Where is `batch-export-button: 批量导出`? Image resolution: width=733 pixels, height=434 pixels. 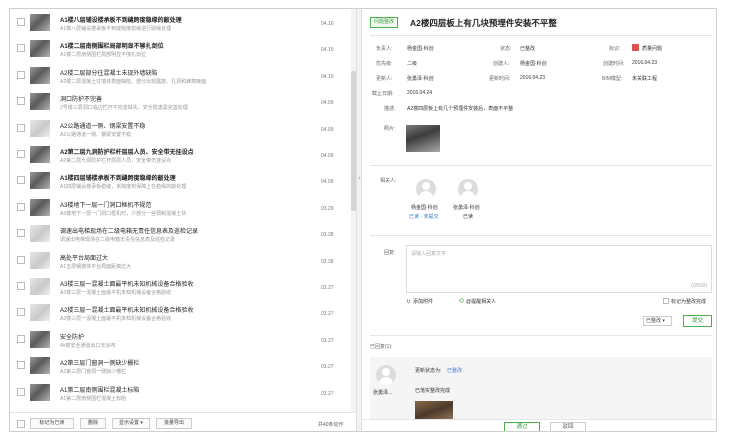 batch-export-button: 批量导出 is located at coordinates (174, 423).